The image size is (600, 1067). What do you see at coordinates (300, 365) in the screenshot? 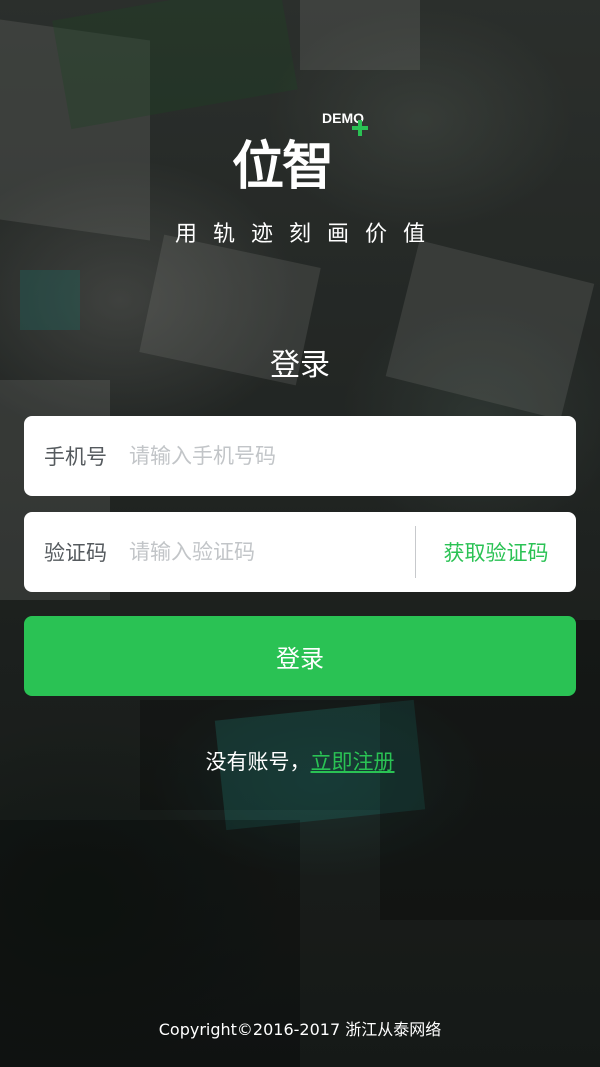
I see `page-title: 登录` at bounding box center [300, 365].